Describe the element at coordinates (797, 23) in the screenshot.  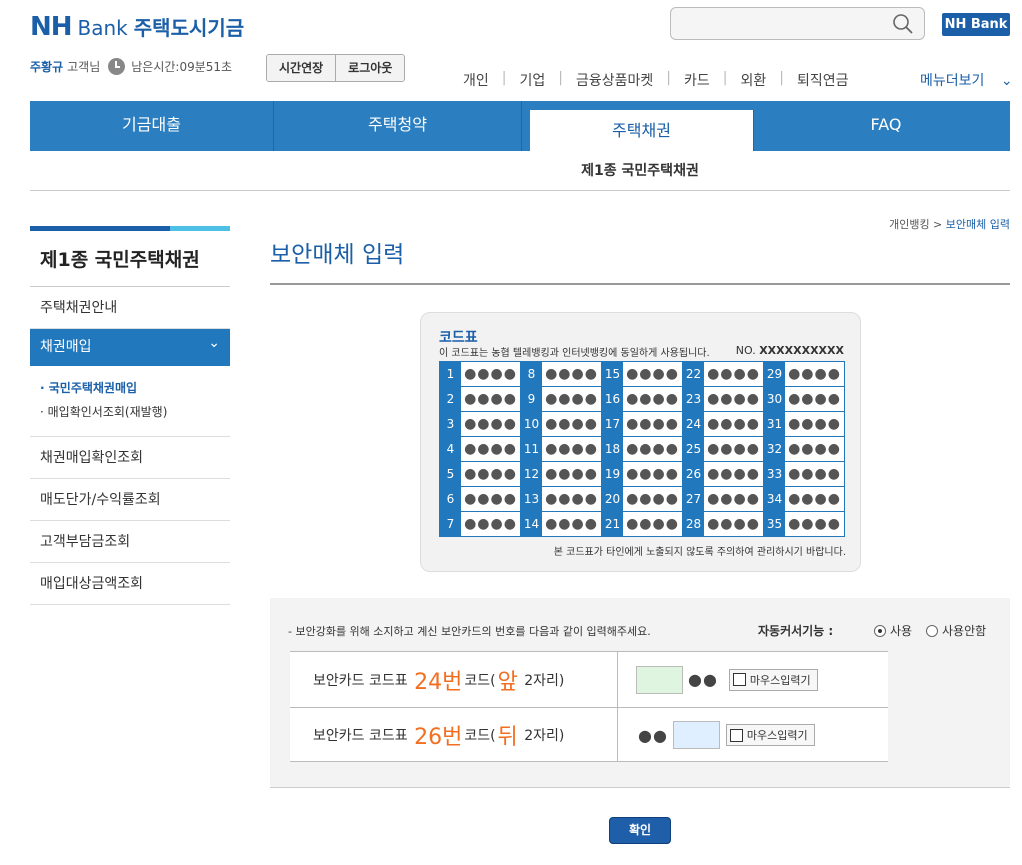
I see `search-input` at that location.